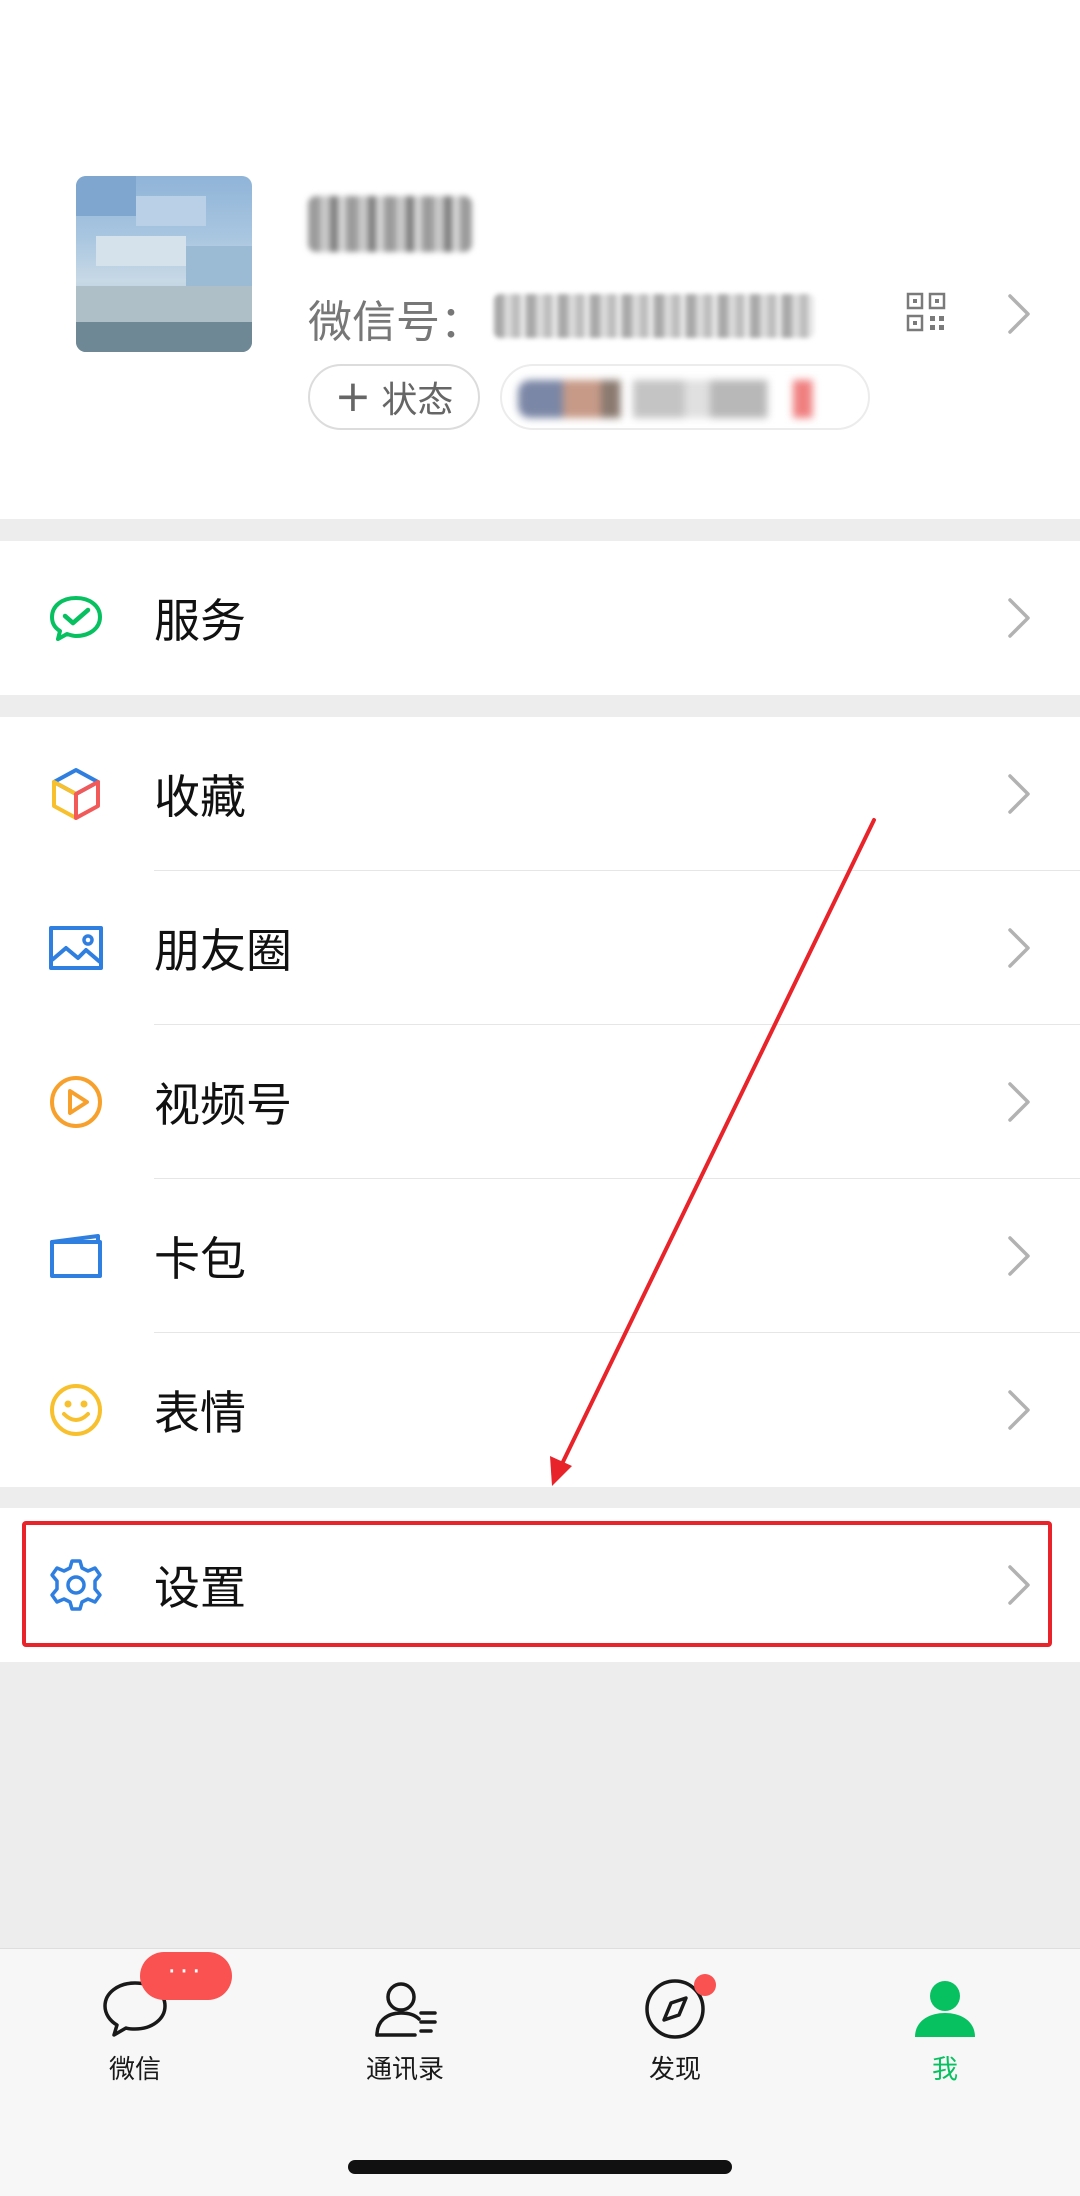  Describe the element at coordinates (540, 2167) in the screenshot. I see `home-indicator` at that location.